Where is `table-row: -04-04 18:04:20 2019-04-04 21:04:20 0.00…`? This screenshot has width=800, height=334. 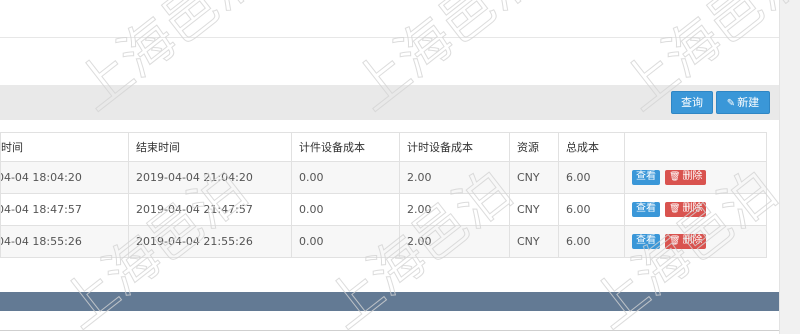
table-row: -04-04 18:04:20 2019-04-04 21:04:20 0.00… is located at coordinates (383, 177).